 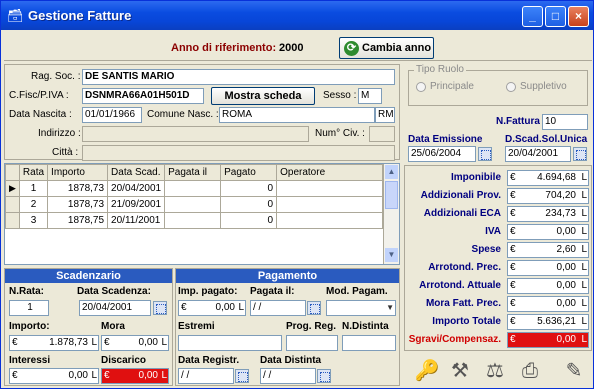 I want to click on paid-date-field: / /, so click(x=278, y=308).